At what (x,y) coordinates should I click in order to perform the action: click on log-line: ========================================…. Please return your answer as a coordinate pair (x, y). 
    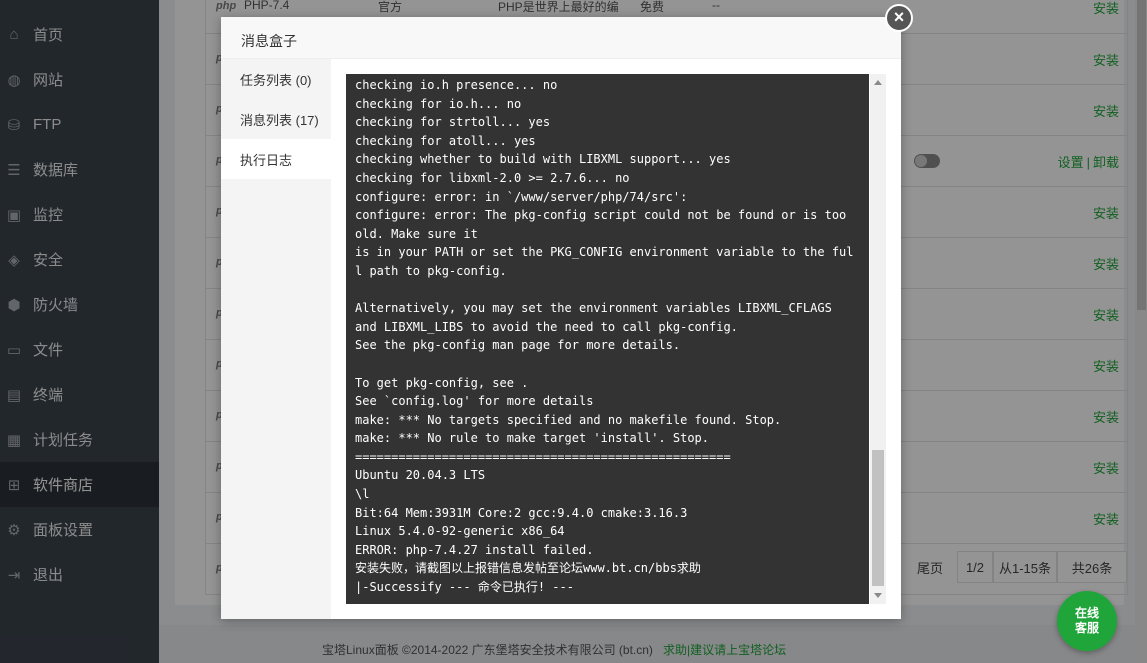
    Looking at the image, I should click on (543, 456).